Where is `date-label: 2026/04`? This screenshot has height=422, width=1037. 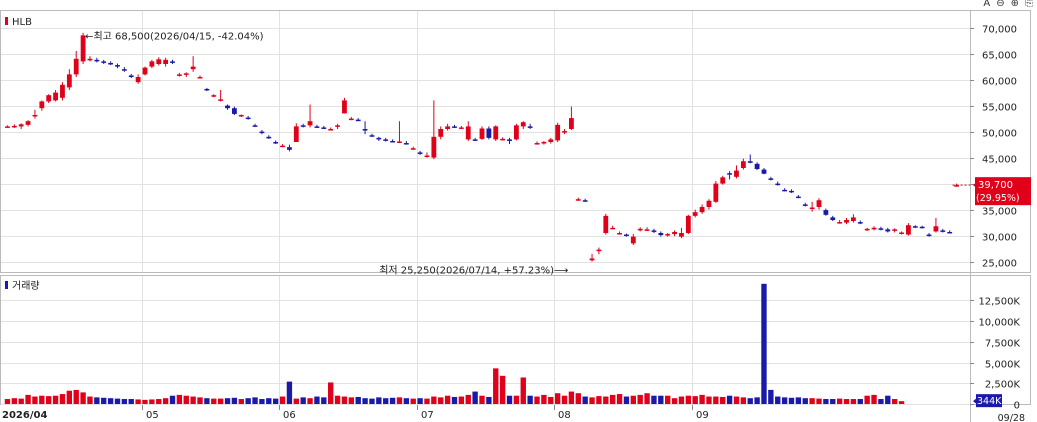 date-label: 2026/04 is located at coordinates (24, 415).